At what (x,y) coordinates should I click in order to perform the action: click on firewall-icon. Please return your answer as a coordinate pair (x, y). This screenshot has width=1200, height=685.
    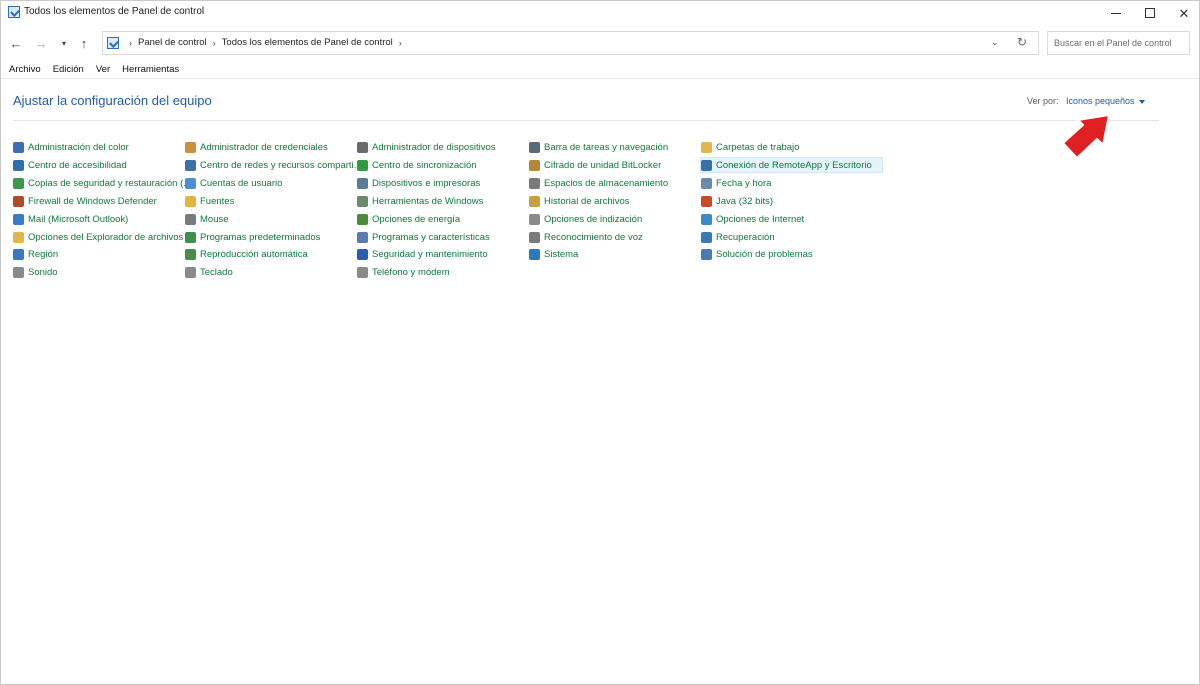
    Looking at the image, I should click on (18, 201).